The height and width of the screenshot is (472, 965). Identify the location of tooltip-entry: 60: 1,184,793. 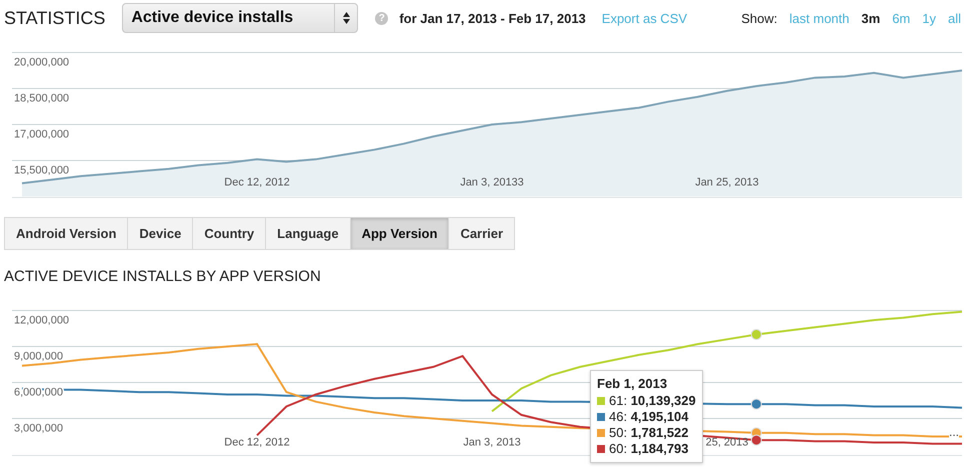
(649, 449).